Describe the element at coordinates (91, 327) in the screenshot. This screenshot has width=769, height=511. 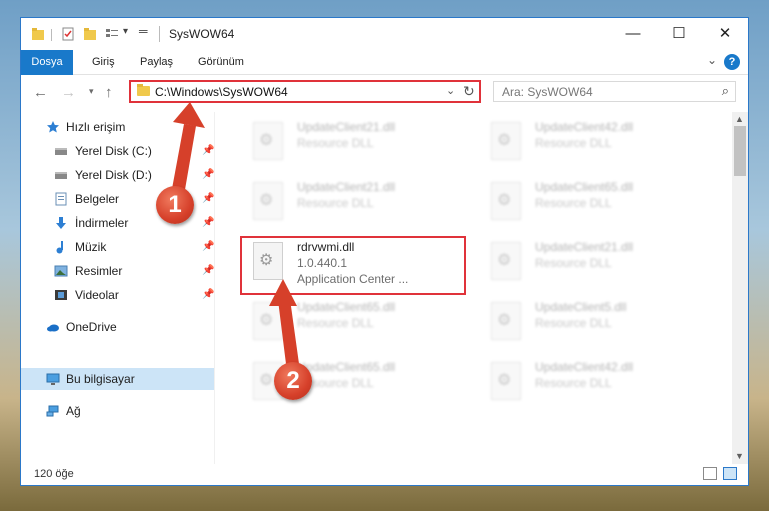
I see `sidebar-item-label: OneDrive` at that location.